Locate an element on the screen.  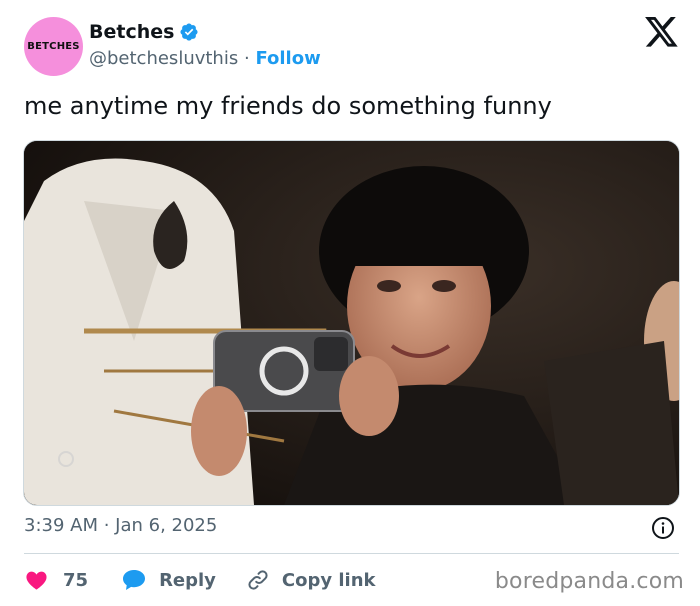
author-name-row: Betches is located at coordinates (144, 32).